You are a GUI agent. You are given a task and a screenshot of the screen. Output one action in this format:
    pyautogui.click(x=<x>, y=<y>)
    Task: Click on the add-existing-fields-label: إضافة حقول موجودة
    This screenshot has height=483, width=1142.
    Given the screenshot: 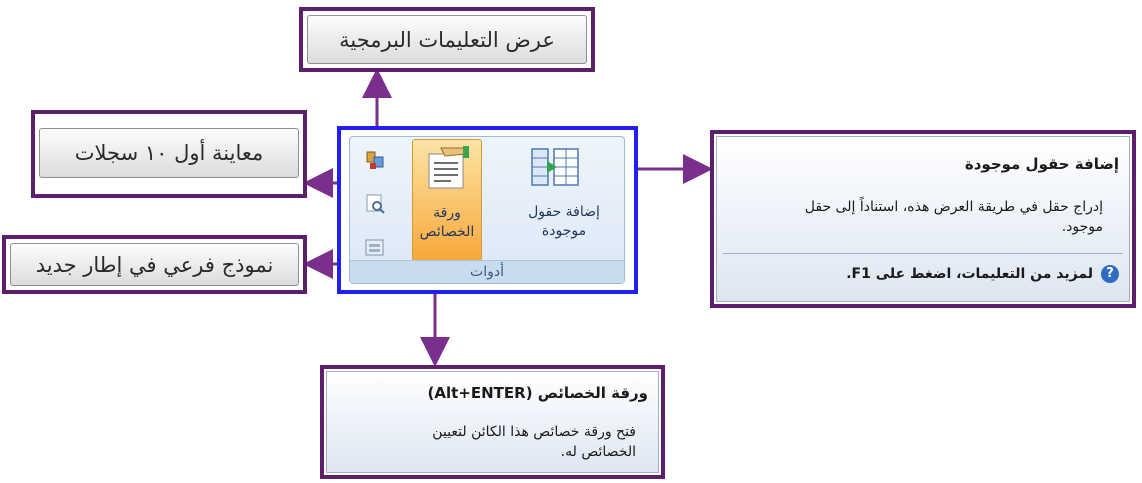 What is the action you would take?
    pyautogui.click(x=564, y=221)
    